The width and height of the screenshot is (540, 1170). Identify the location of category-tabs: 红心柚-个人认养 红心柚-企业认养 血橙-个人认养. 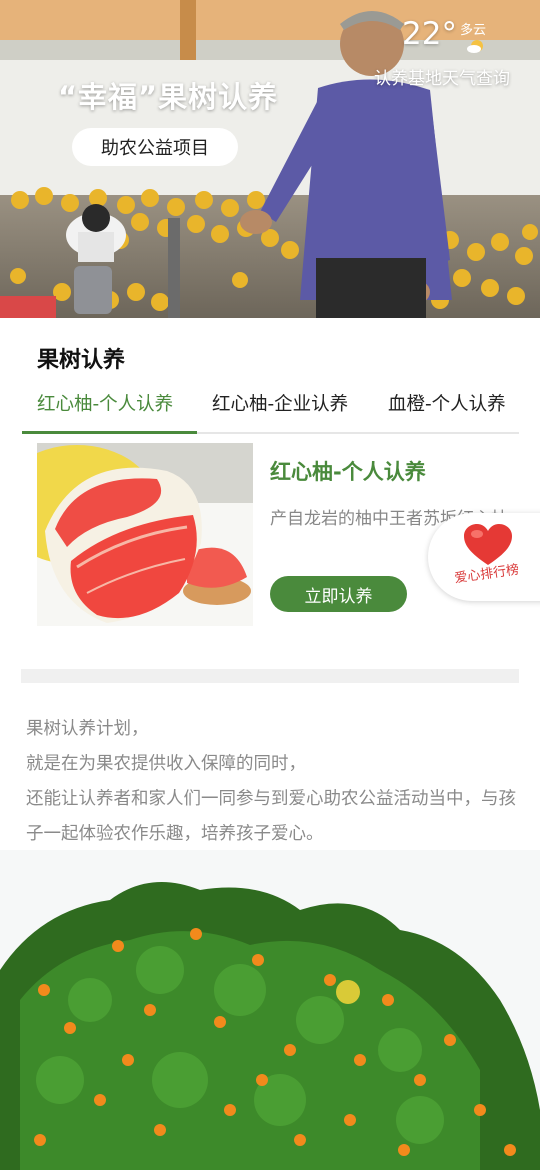
(270, 409).